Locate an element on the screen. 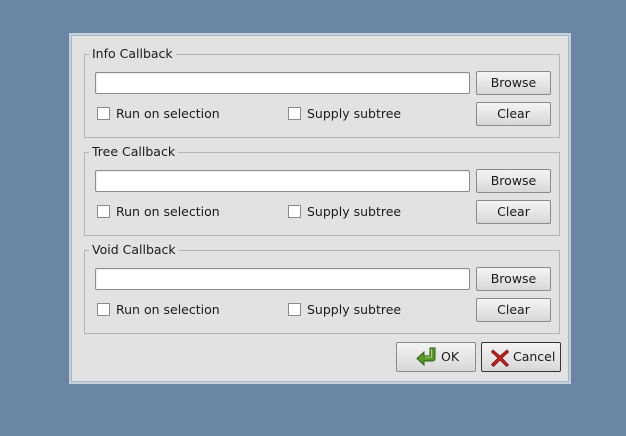 The height and width of the screenshot is (436, 626). red-x-icon is located at coordinates (500, 363).